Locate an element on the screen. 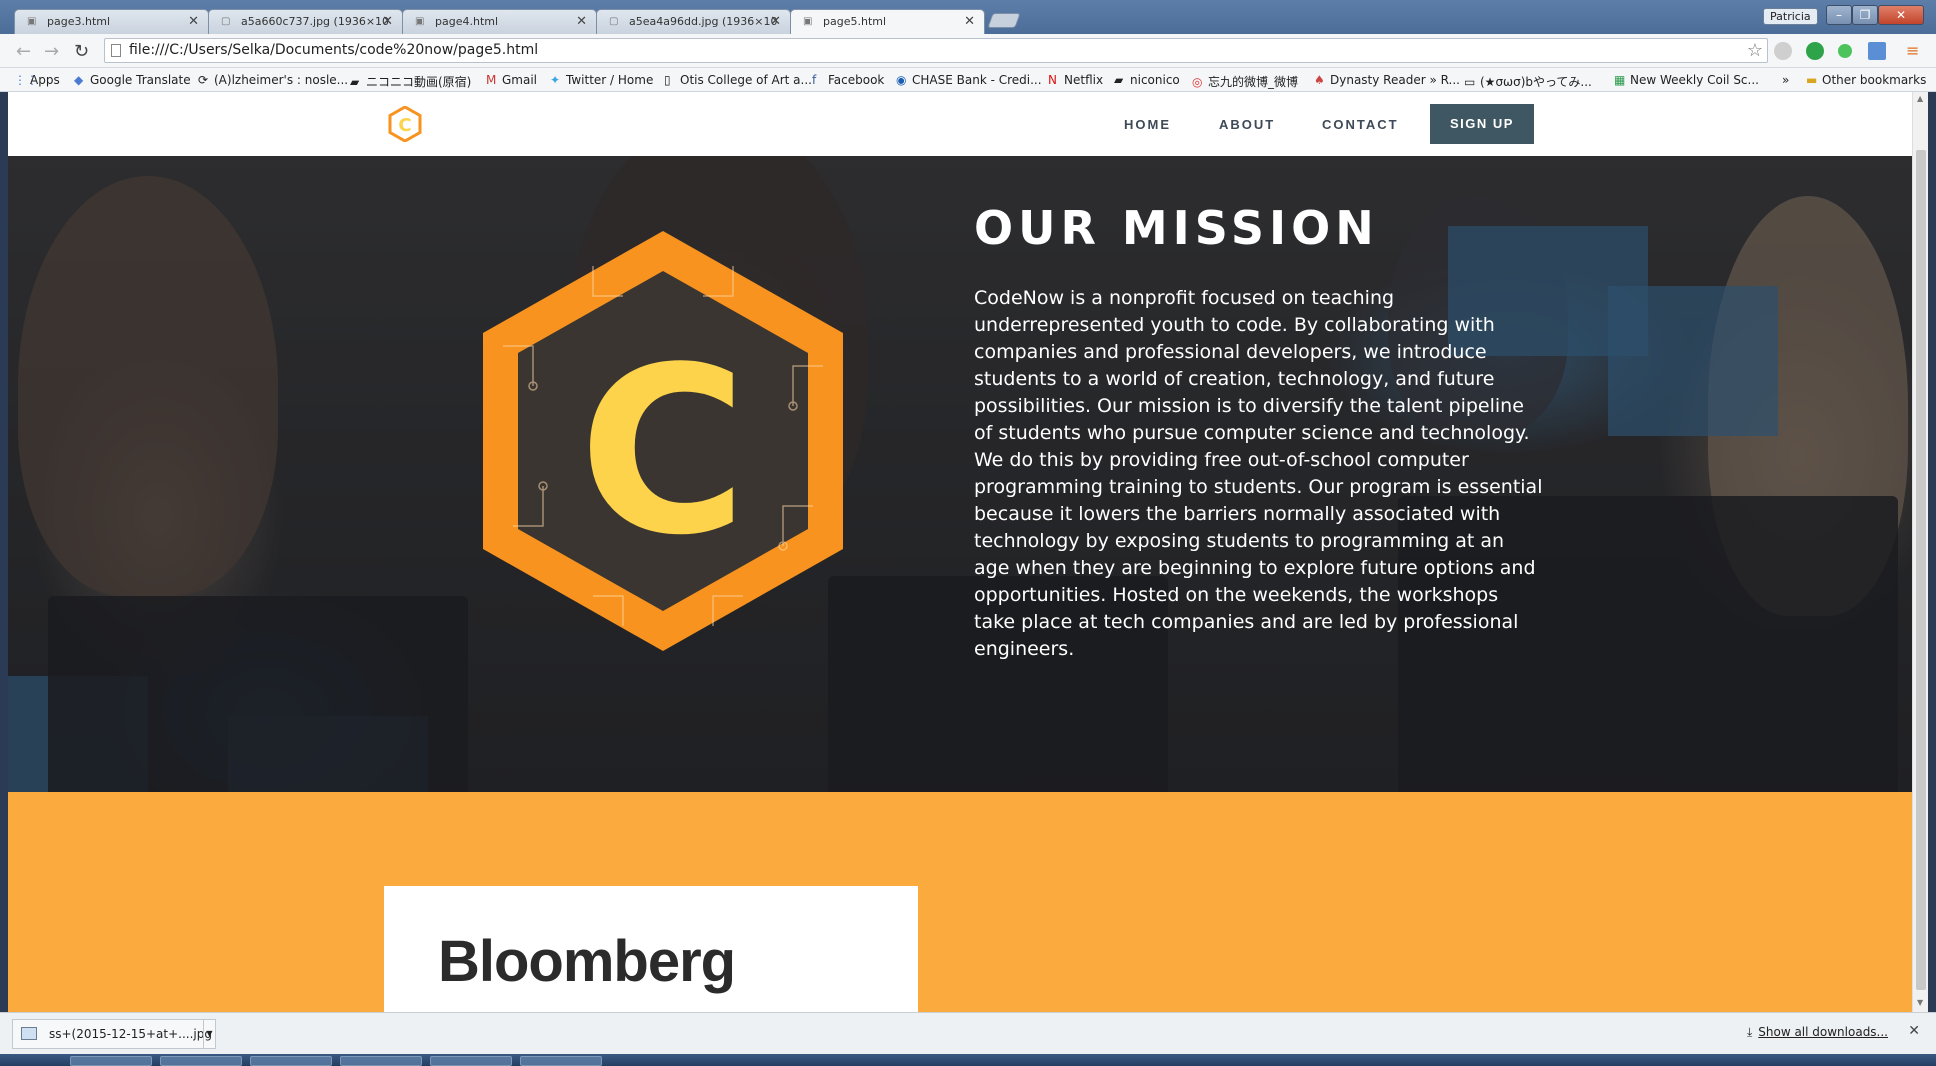  bookmark-item: M Gmail is located at coordinates (511, 80).